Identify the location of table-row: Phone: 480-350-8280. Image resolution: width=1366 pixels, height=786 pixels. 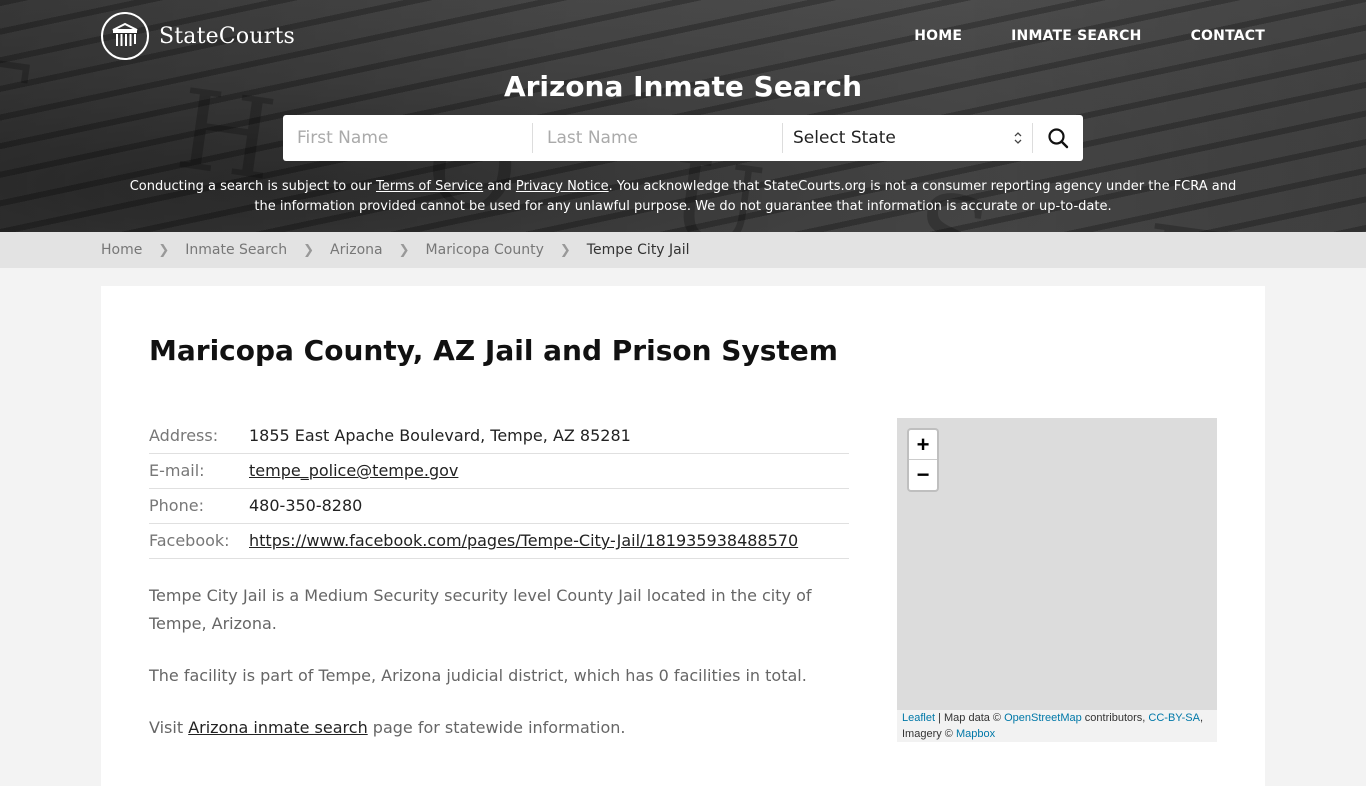
(499, 506).